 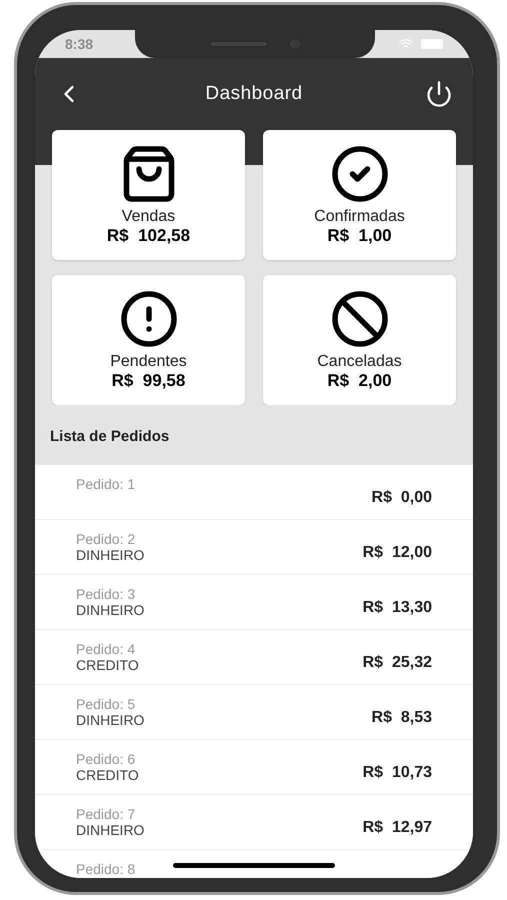 I want to click on order-amount: R$ 0,00, so click(x=402, y=498).